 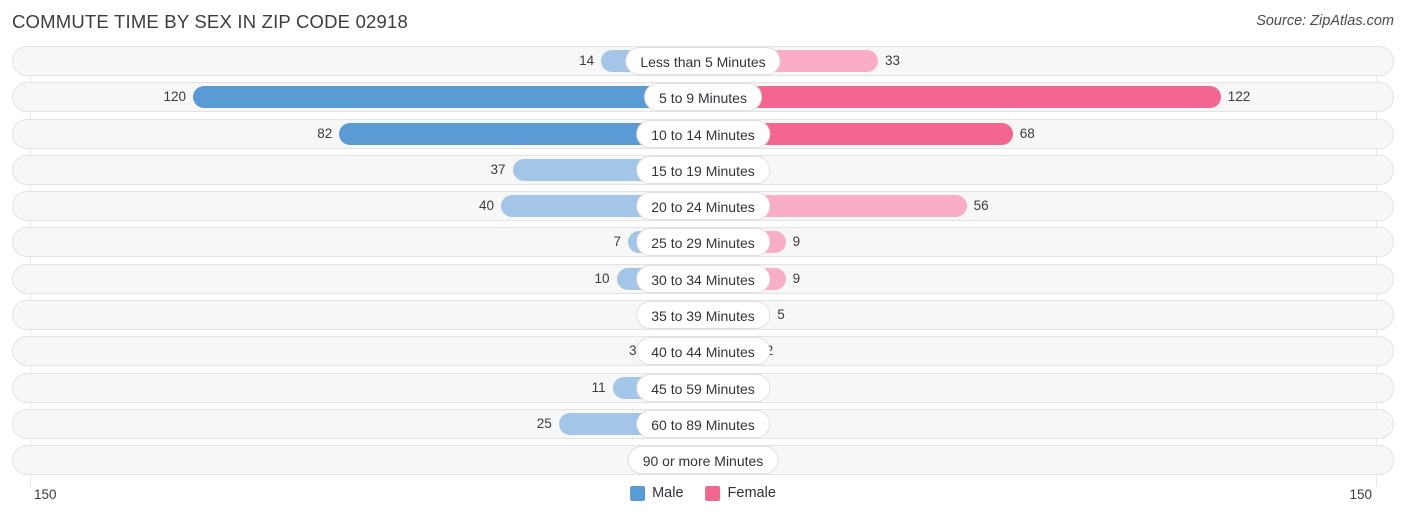 I want to click on bar-row: 40 56 20 to 24 Minutes, so click(x=703, y=206).